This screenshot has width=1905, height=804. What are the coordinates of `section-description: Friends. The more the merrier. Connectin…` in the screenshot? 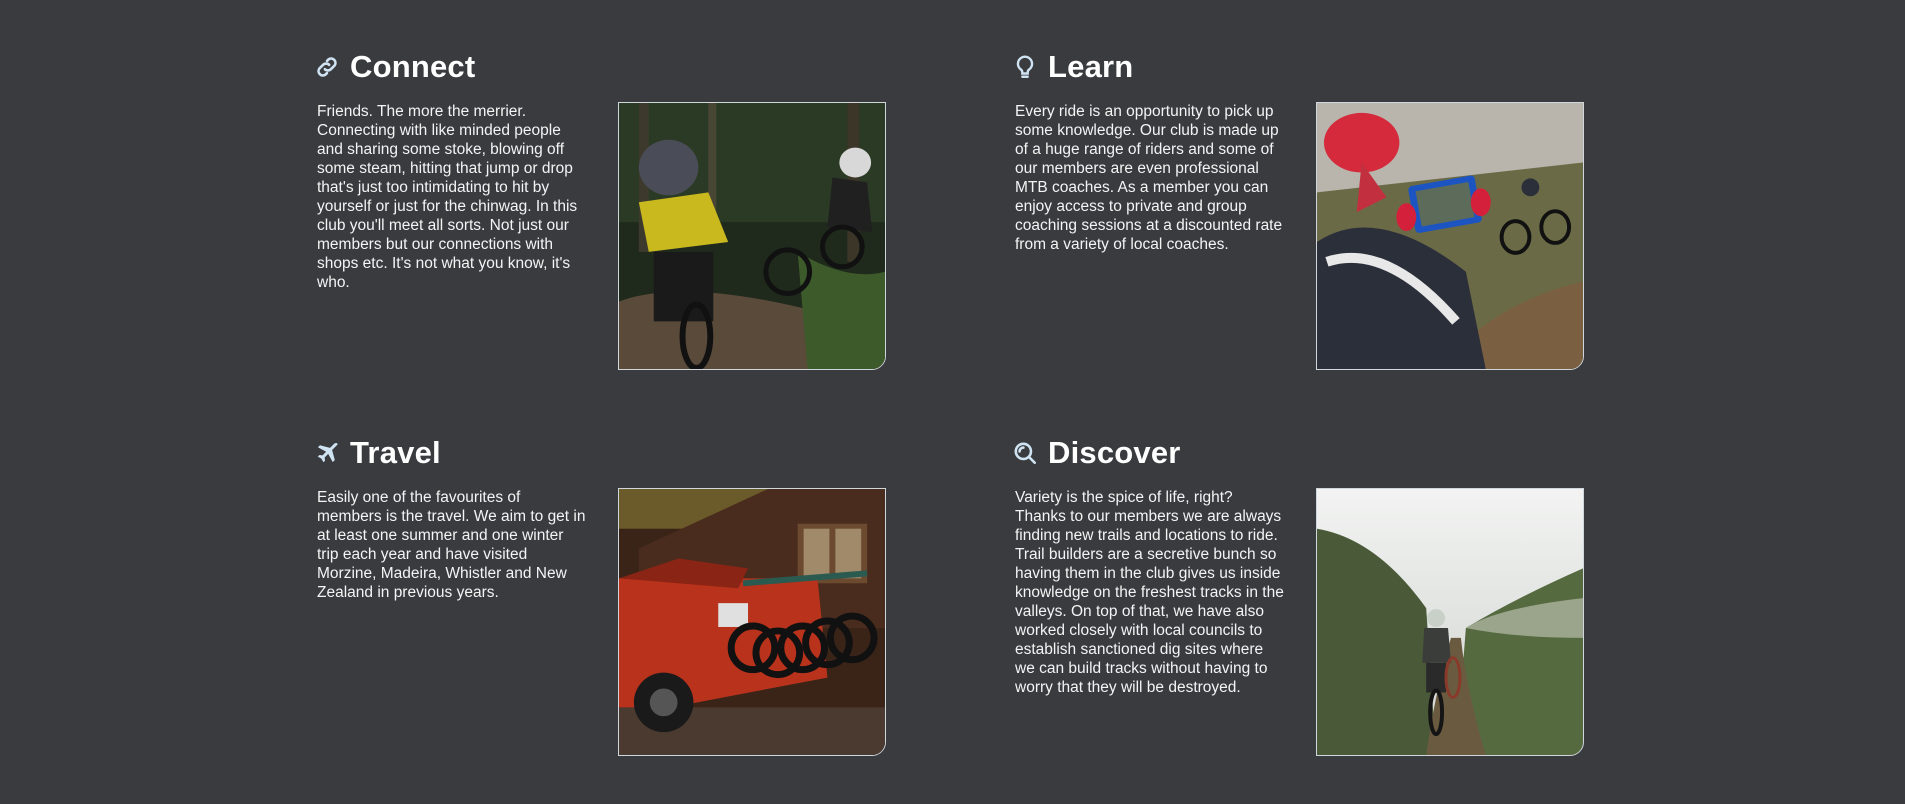 It's located at (447, 197).